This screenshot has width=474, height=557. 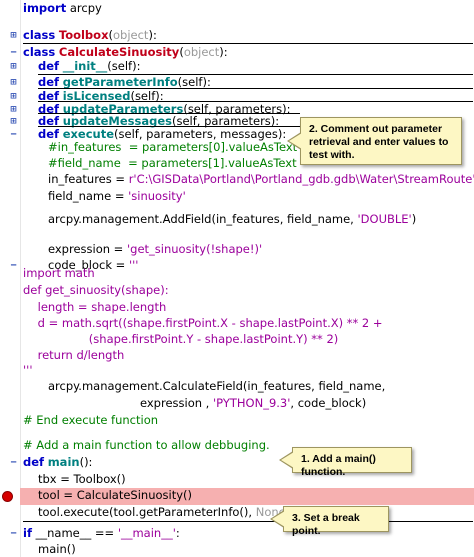 What do you see at coordinates (345, 462) in the screenshot?
I see `callout-step-1: 1. Add a main() function.` at bounding box center [345, 462].